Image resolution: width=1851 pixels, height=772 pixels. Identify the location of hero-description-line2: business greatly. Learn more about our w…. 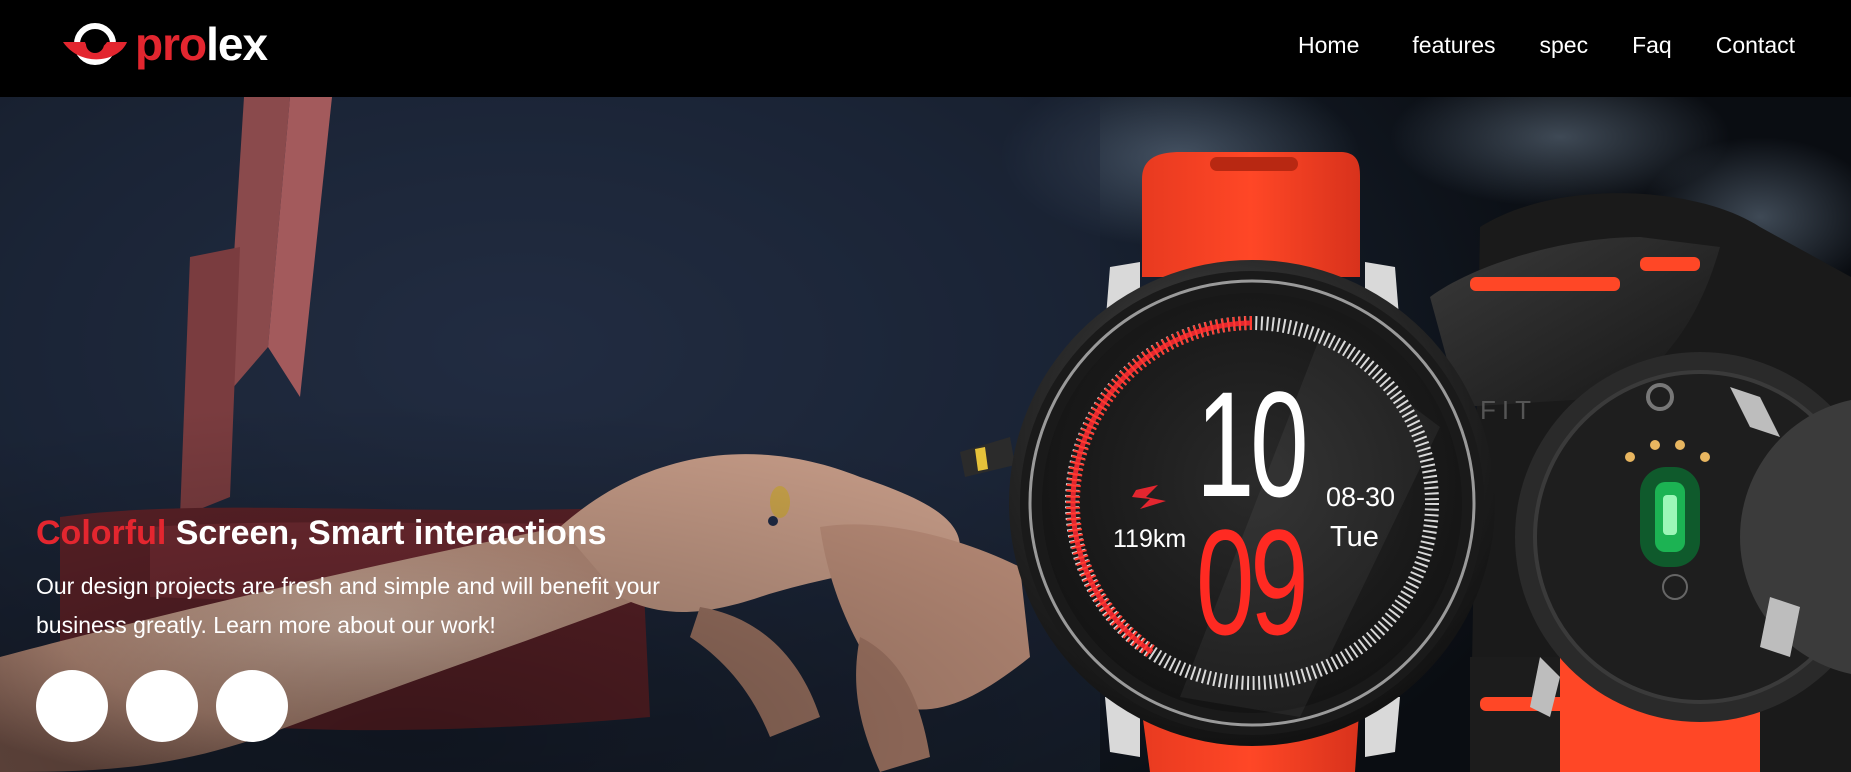
(266, 625).